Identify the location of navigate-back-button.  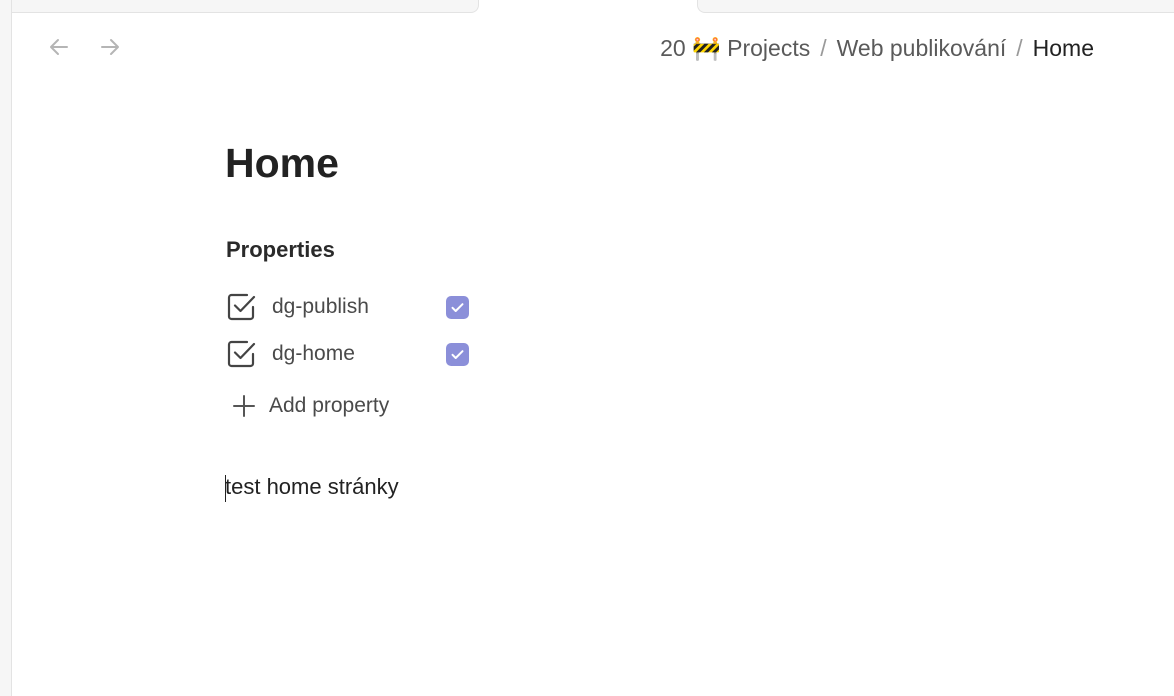
(59, 47).